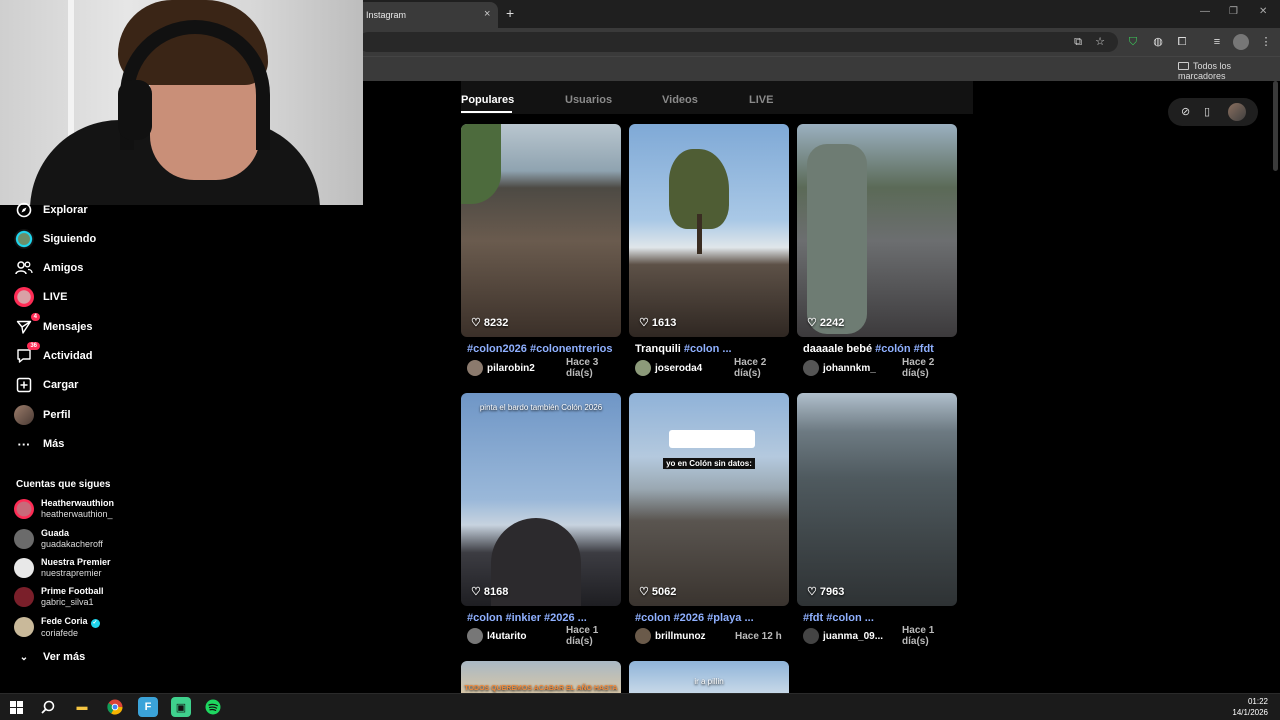  What do you see at coordinates (40, 297) in the screenshot?
I see `nav-live: LIVE` at bounding box center [40, 297].